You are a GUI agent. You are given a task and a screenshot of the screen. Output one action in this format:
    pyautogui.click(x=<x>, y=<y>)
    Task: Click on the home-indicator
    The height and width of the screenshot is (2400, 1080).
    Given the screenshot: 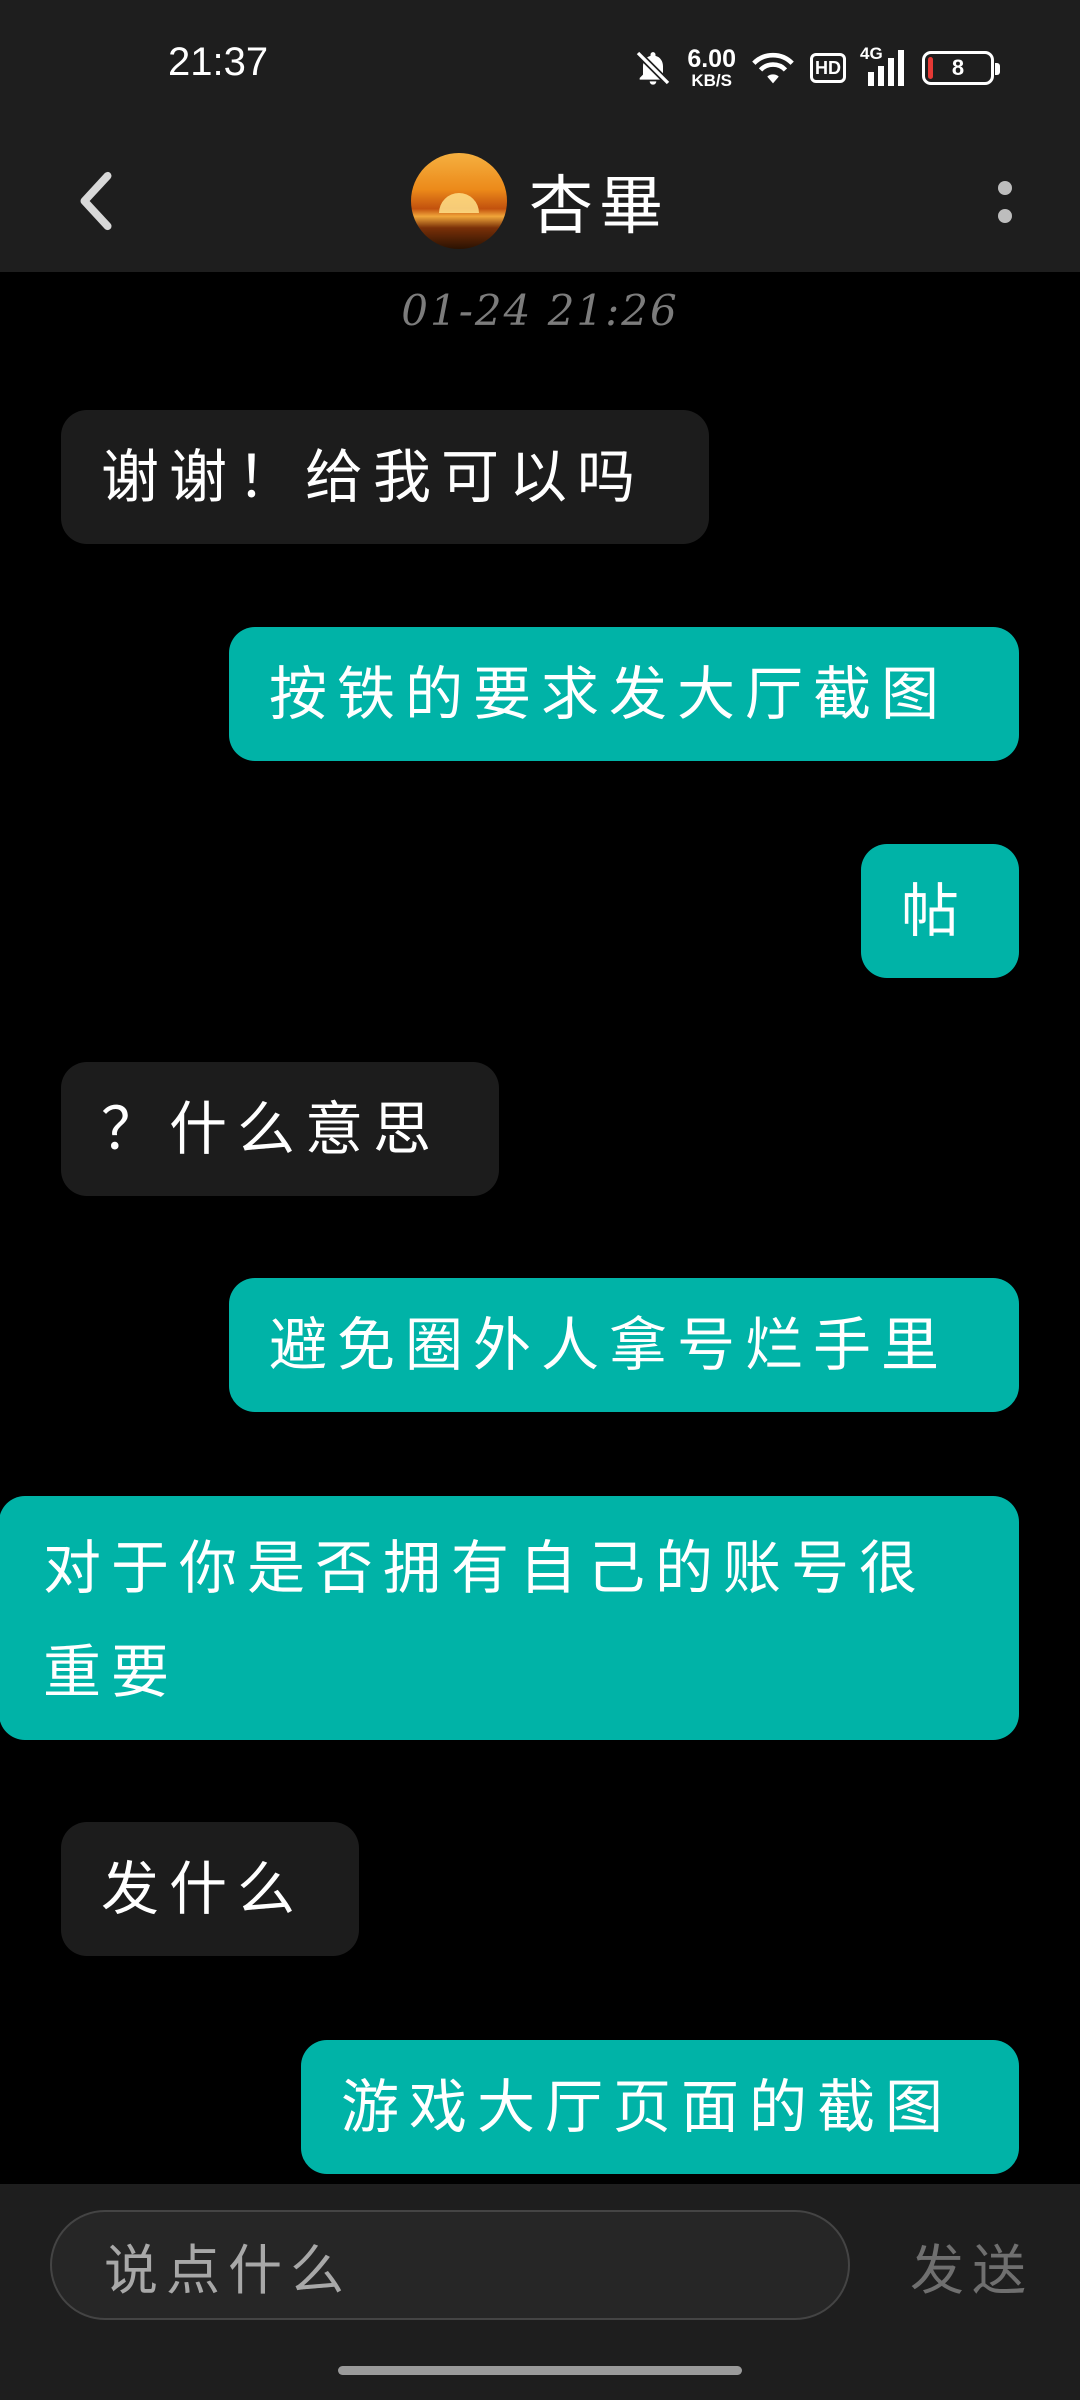 What is the action you would take?
    pyautogui.click(x=540, y=2370)
    